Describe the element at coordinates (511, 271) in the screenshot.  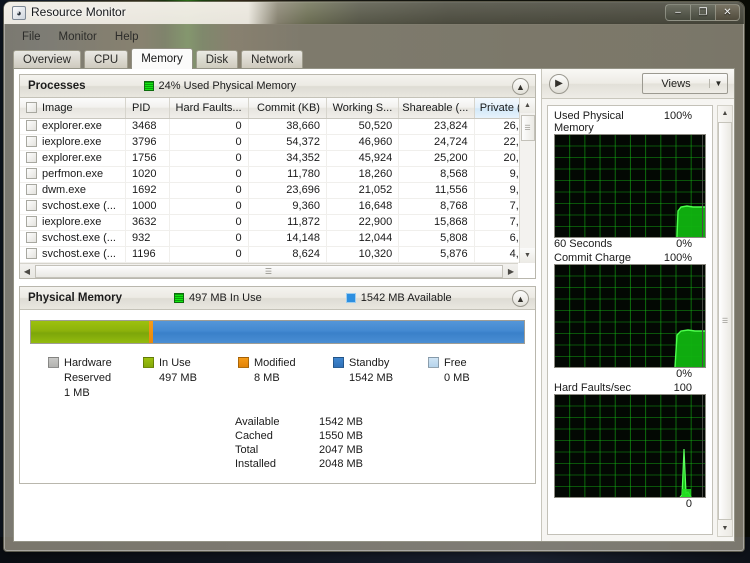
I see `triangle-right-icon: ▶` at that location.